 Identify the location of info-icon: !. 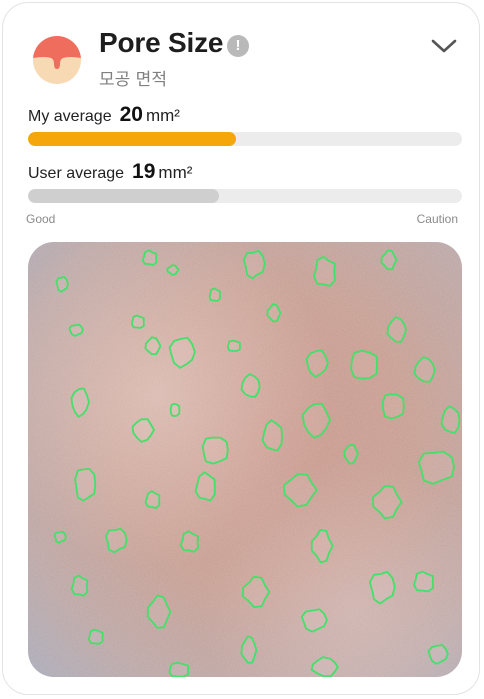
(238, 46).